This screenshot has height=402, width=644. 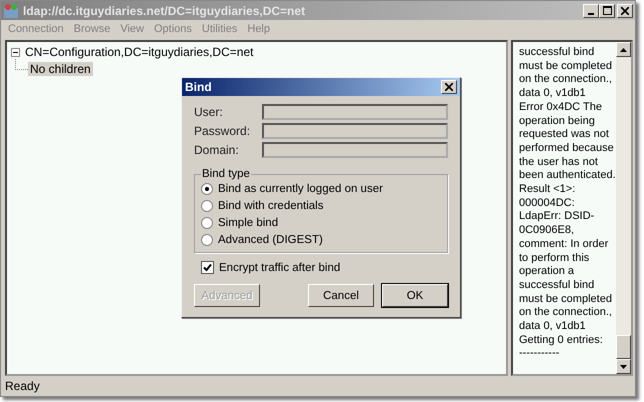 I want to click on dialog-button: OK, so click(x=415, y=295).